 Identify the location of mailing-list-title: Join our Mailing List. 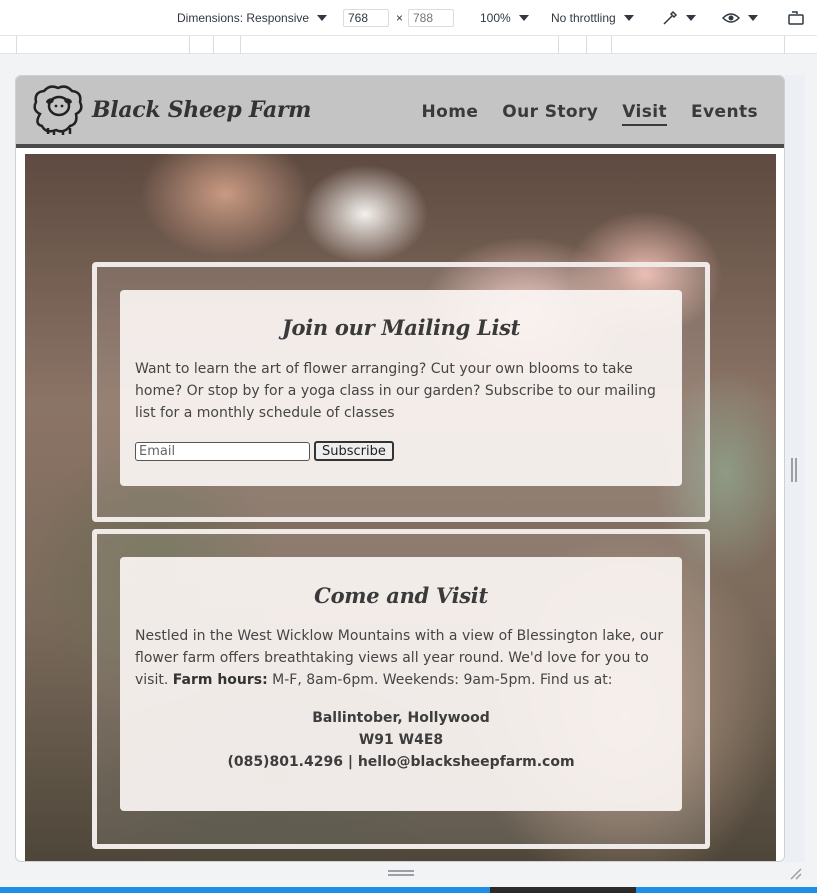
(401, 327).